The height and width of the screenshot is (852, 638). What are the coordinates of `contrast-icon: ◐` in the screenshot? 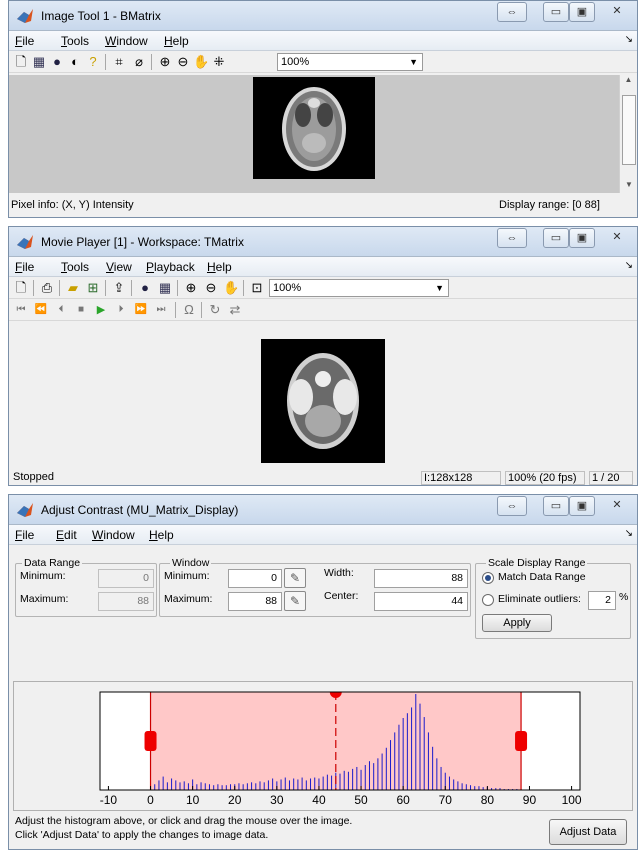 It's located at (75, 62).